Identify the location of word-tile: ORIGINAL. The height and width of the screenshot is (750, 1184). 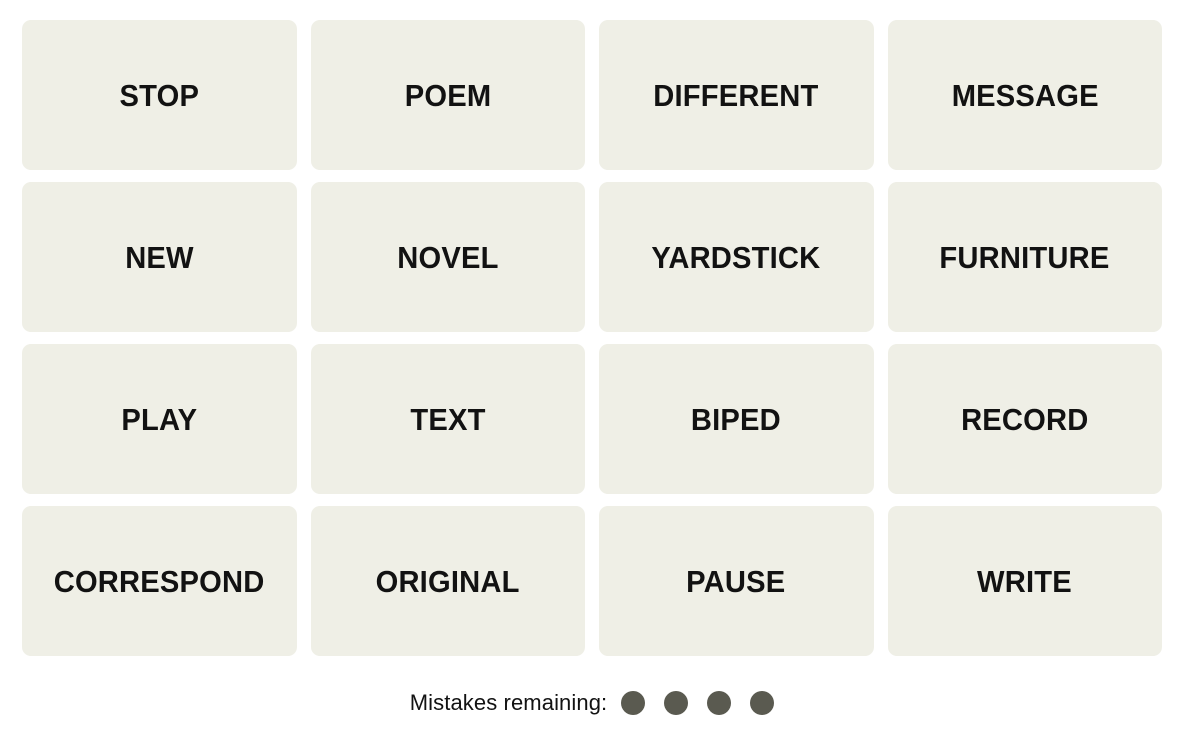
(447, 581).